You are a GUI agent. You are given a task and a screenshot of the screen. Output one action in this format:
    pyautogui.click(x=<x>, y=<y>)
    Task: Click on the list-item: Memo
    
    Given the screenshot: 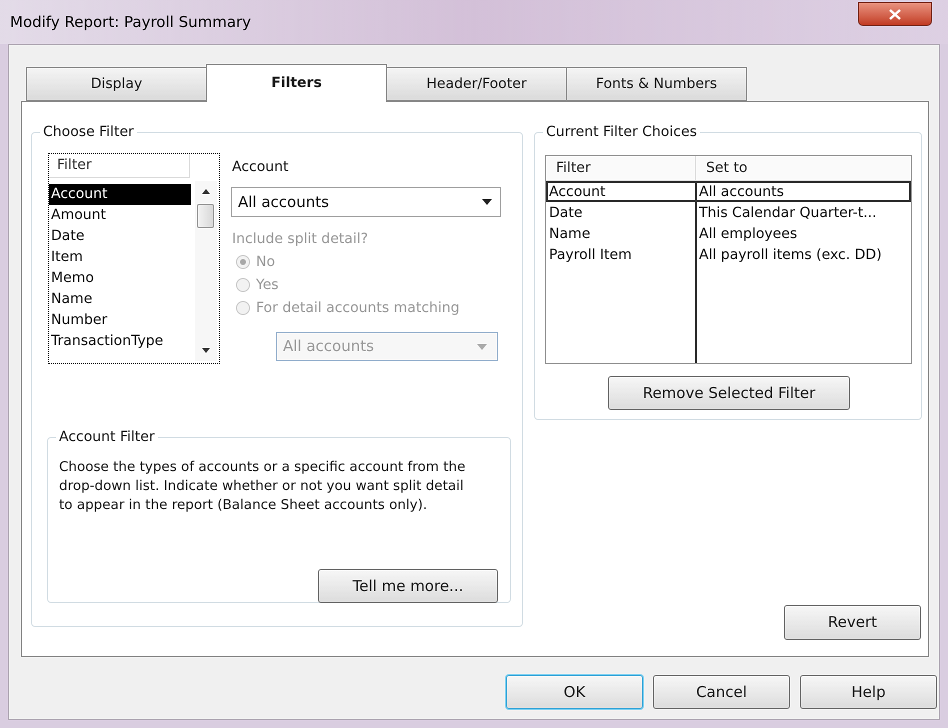 What is the action you would take?
    pyautogui.click(x=120, y=278)
    